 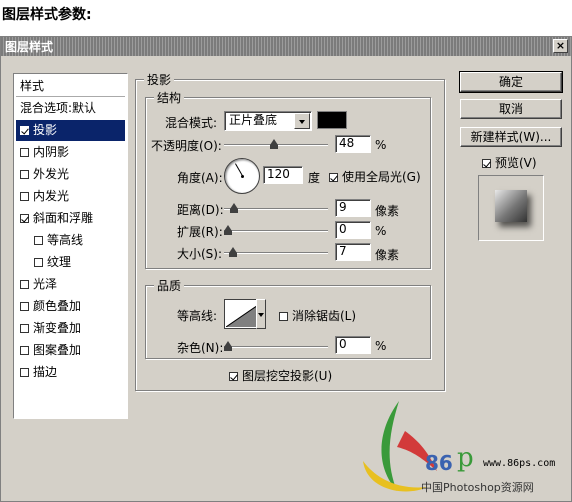 What do you see at coordinates (45, 372) in the screenshot?
I see `style-item-label: 描边` at bounding box center [45, 372].